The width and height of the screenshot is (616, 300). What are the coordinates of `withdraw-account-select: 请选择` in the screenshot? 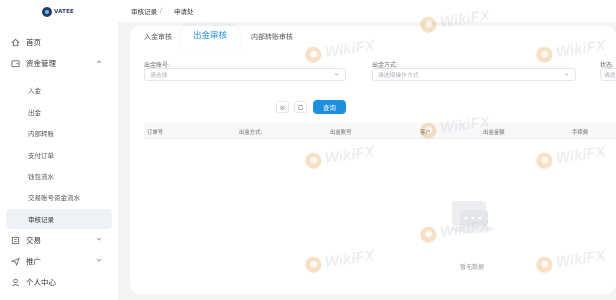 It's located at (245, 74).